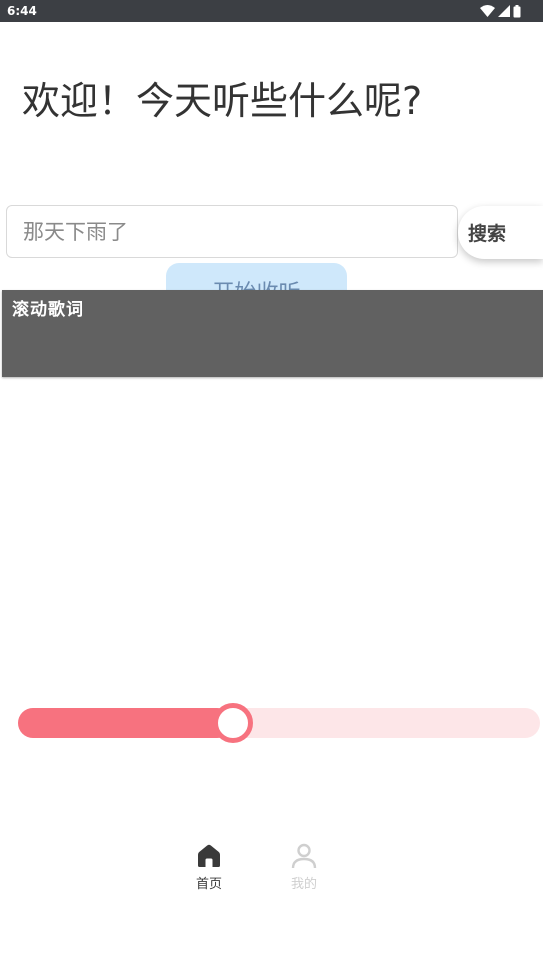 Image resolution: width=543 pixels, height=965 pixels. What do you see at coordinates (22, 11) in the screenshot?
I see `status-time: 6:44` at bounding box center [22, 11].